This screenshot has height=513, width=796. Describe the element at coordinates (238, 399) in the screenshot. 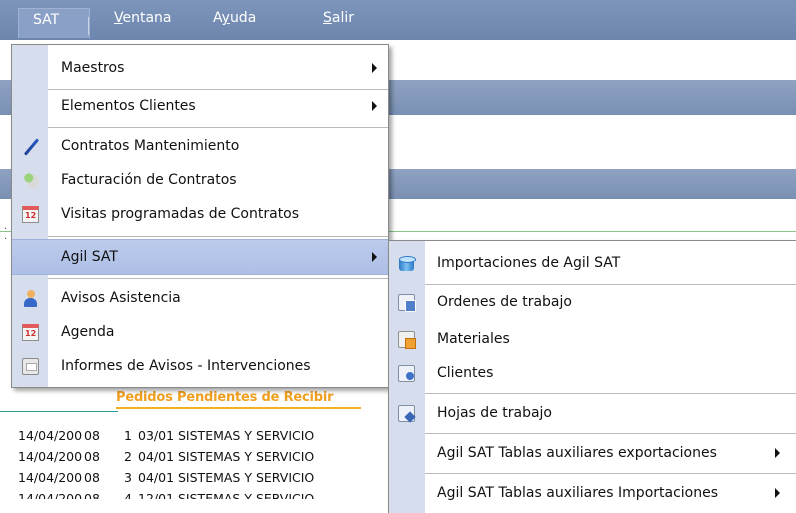

I see `panel-title: Pedidos Pendientes de Recibir` at that location.